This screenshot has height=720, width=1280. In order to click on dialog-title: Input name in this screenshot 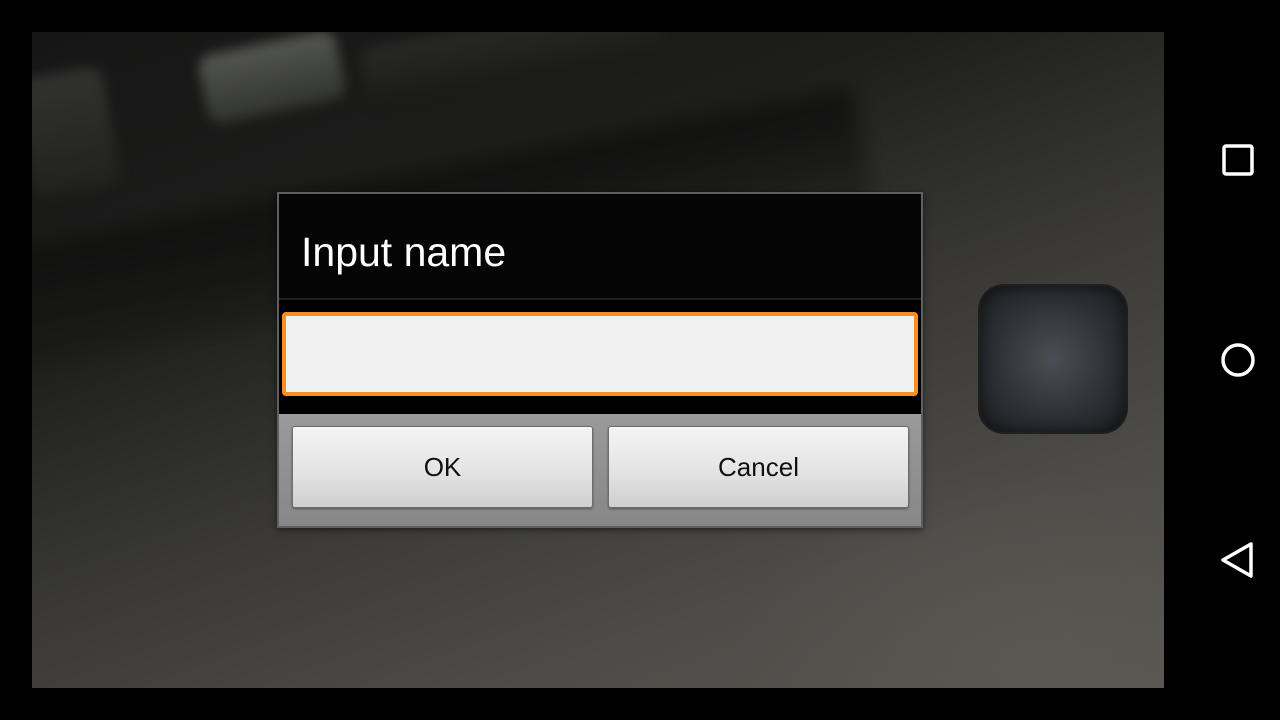, I will do `click(404, 252)`.